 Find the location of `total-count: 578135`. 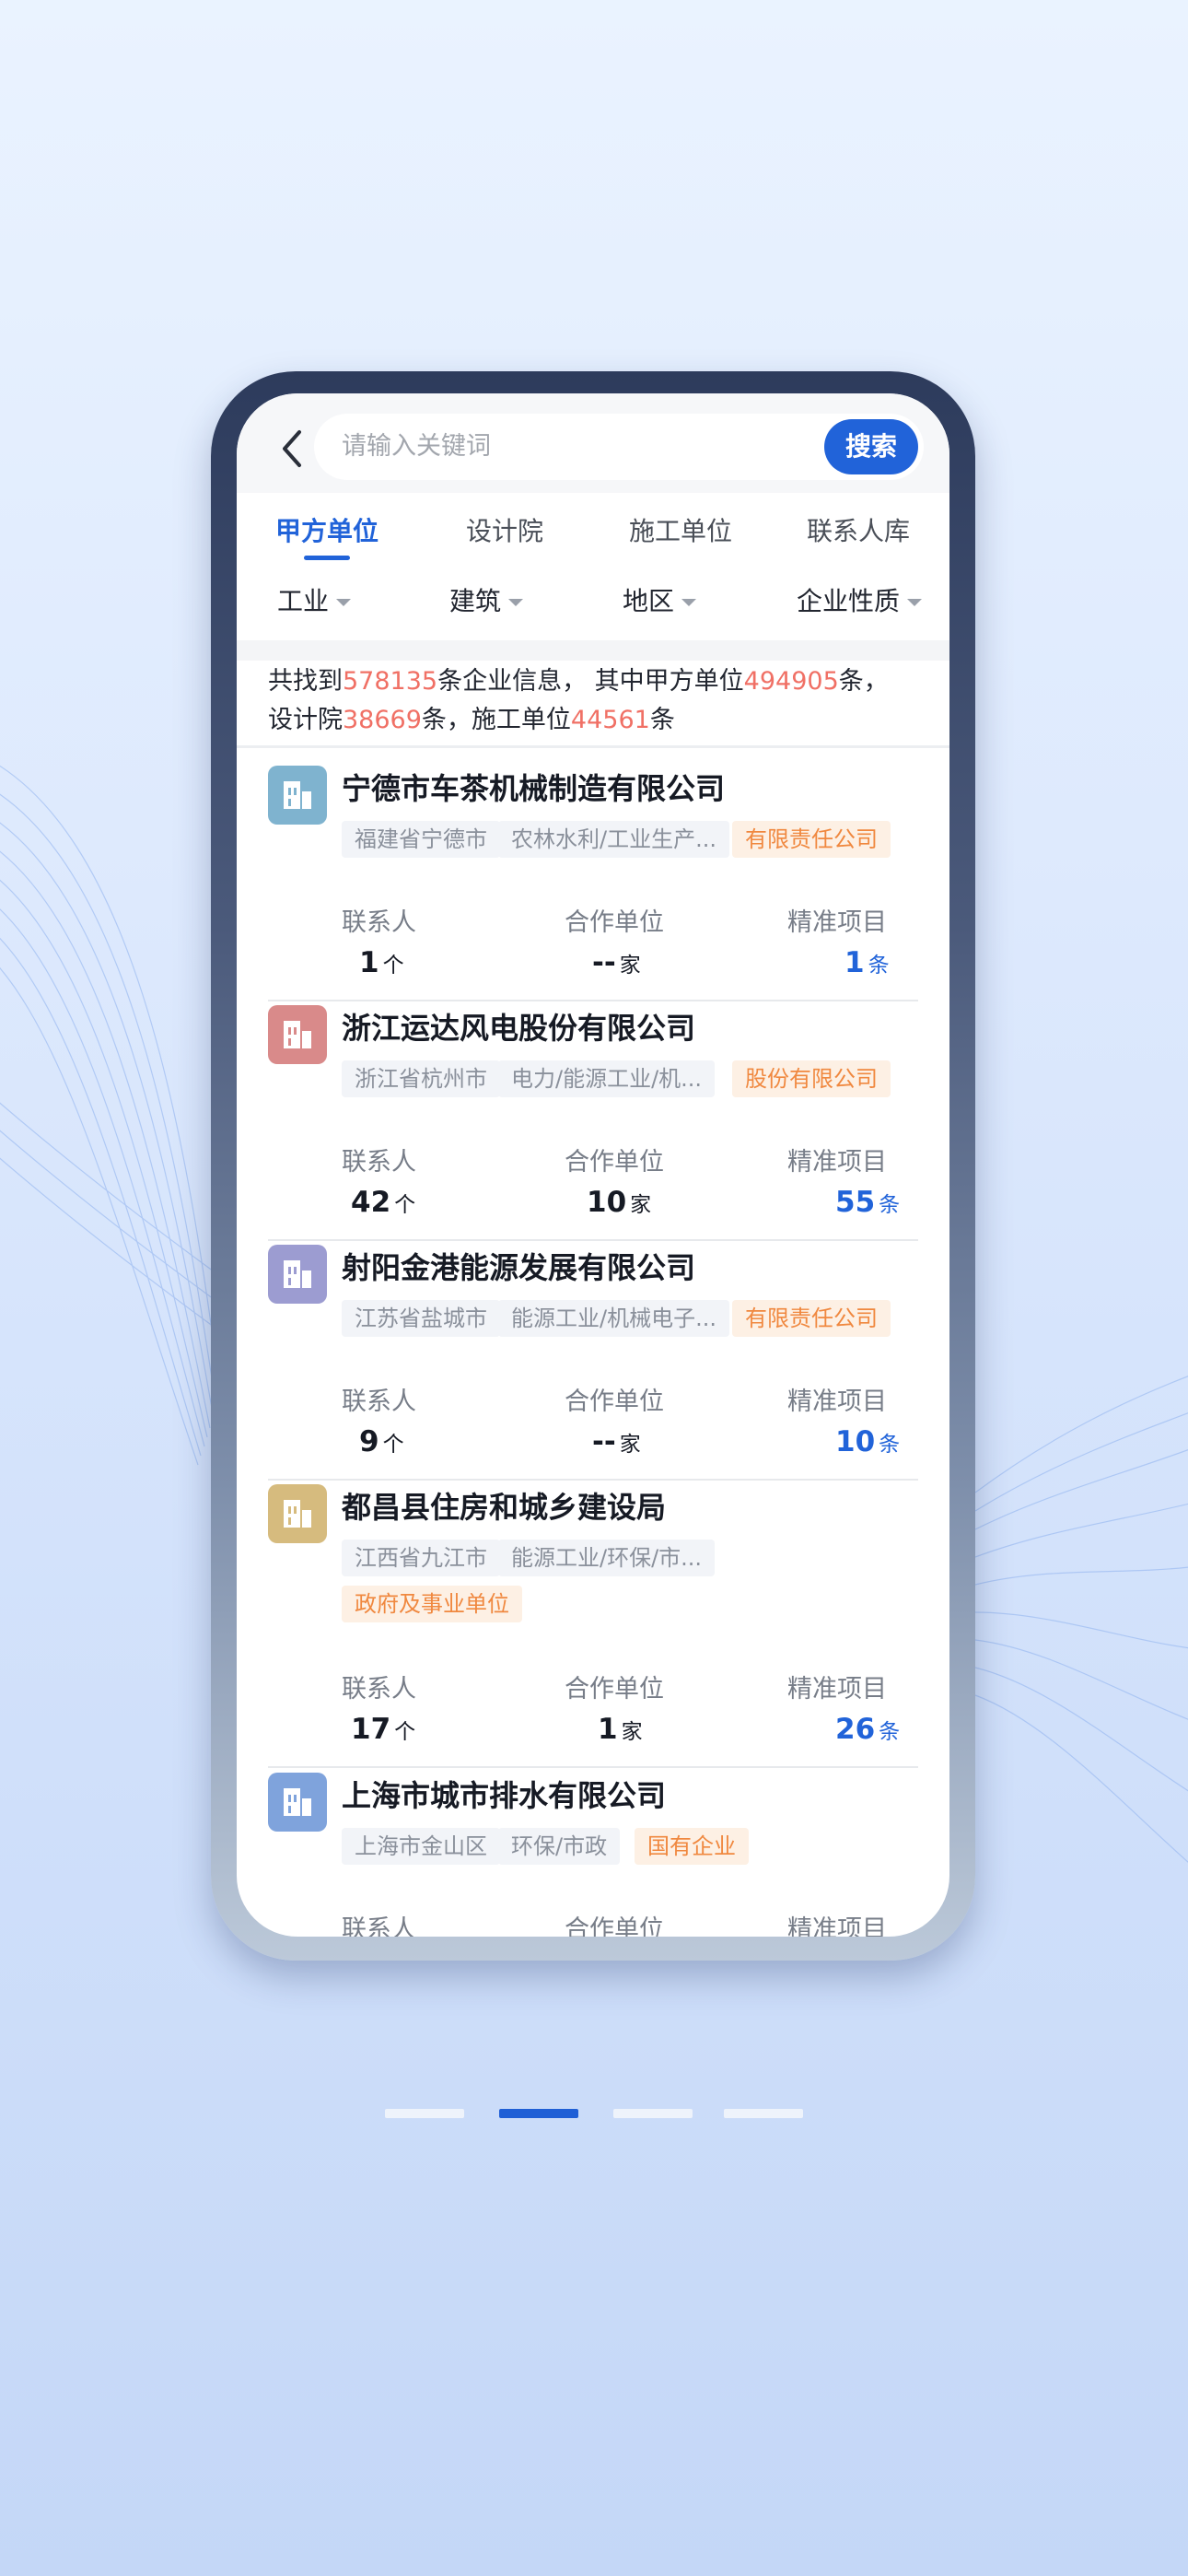

total-count: 578135 is located at coordinates (390, 681).